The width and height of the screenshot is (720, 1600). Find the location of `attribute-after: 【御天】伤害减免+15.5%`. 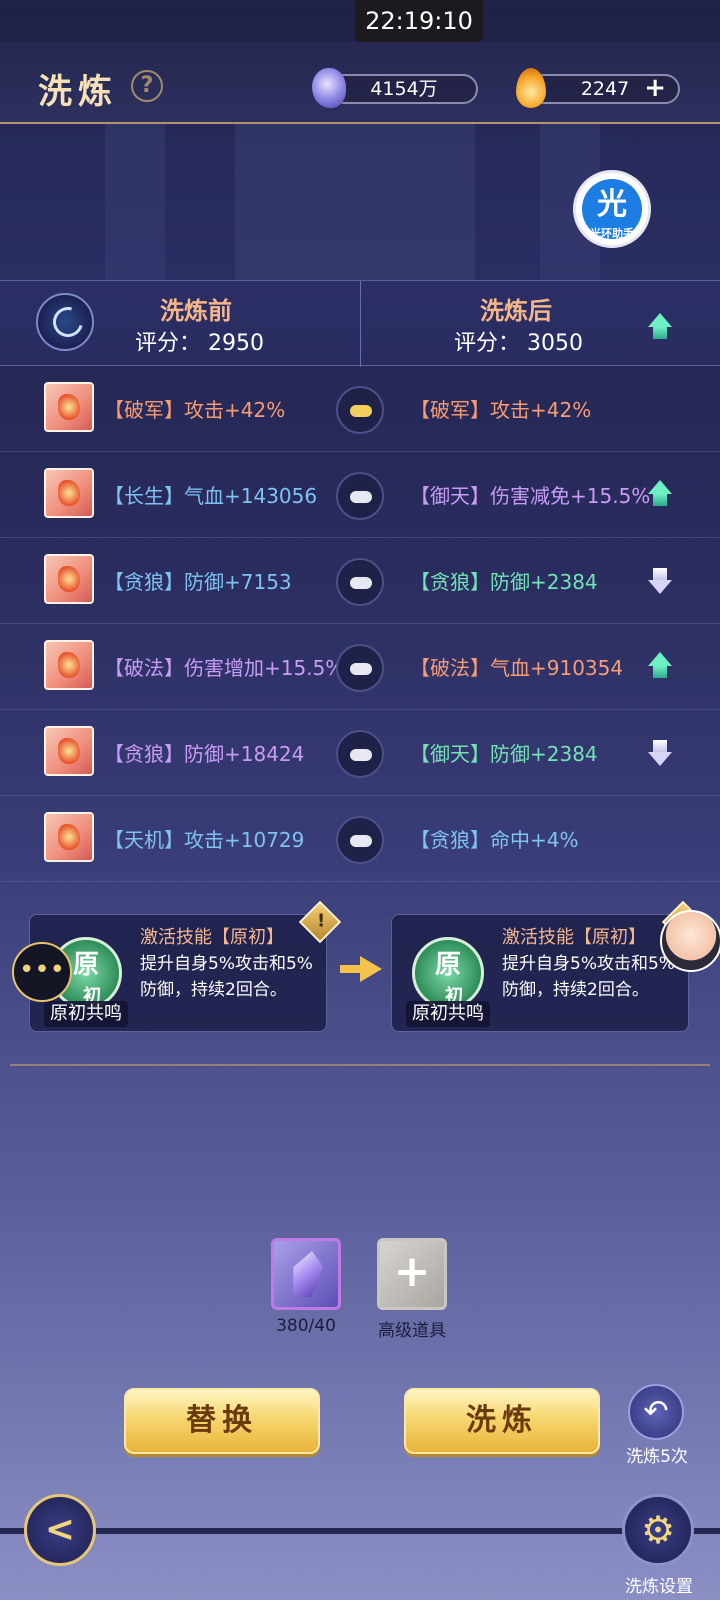

attribute-after: 【御天】伤害减免+15.5% is located at coordinates (530, 494).